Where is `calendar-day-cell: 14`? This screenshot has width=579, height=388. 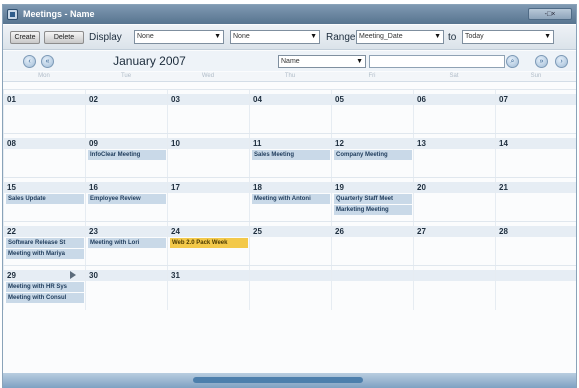 calendar-day-cell: 14 is located at coordinates (536, 156).